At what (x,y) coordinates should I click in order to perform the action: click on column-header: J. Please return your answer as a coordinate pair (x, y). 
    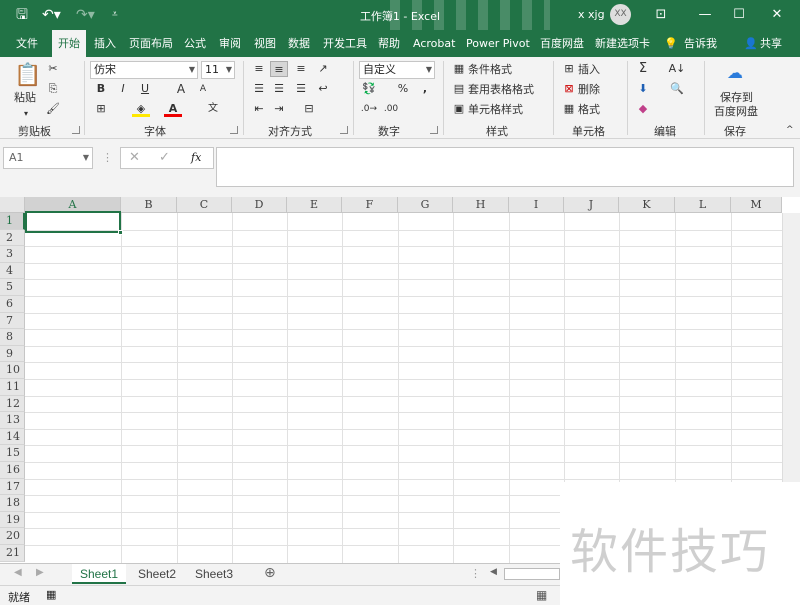
    Looking at the image, I should click on (591, 205).